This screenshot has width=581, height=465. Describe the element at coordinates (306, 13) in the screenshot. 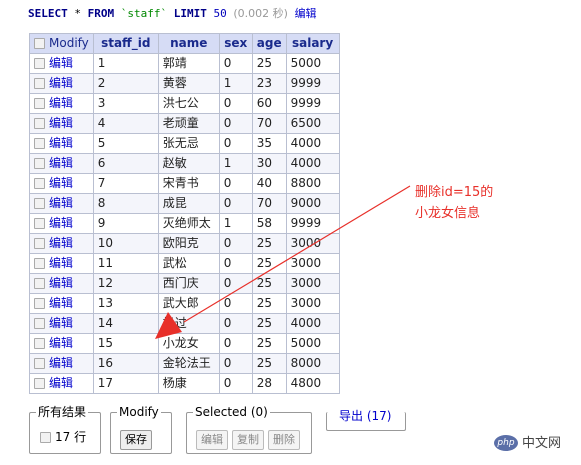

I see `edit-query-link: 编辑` at that location.